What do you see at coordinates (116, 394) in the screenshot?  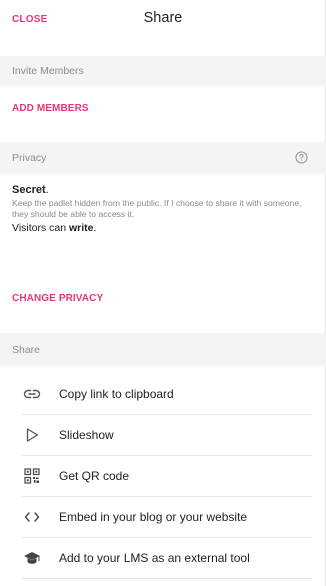 I see `copy-link-label: Copy link to clipboard` at bounding box center [116, 394].